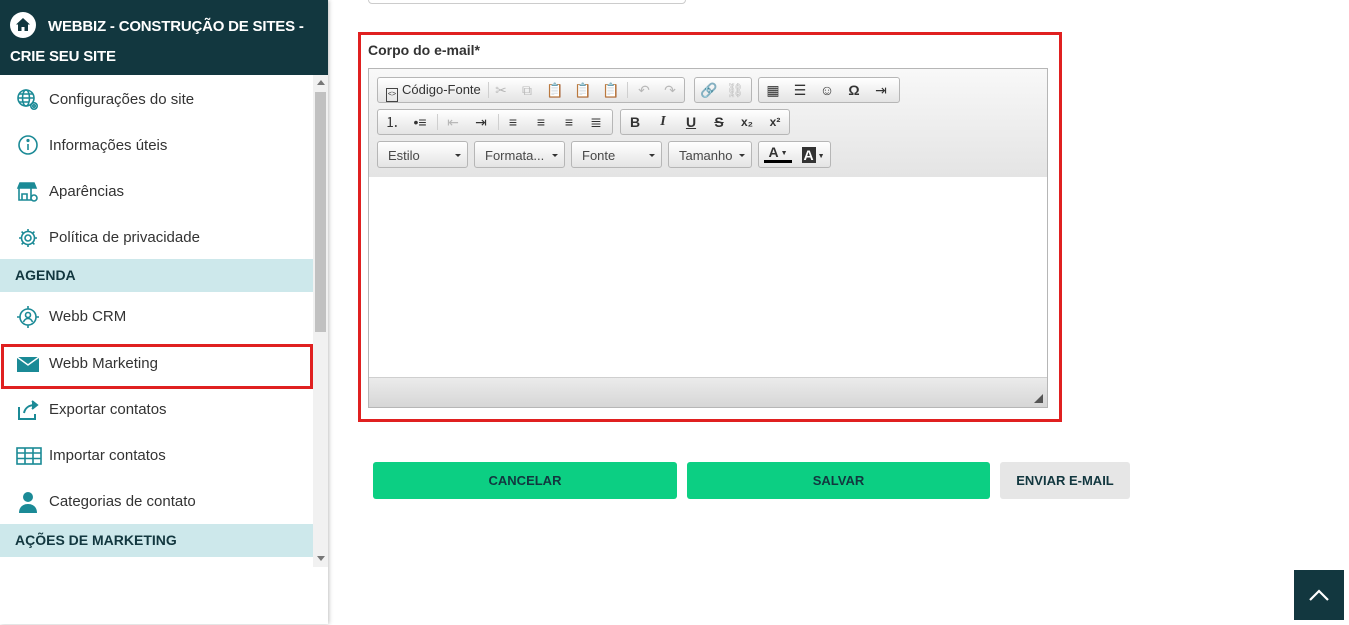 The height and width of the screenshot is (625, 1349). Describe the element at coordinates (28, 100) in the screenshot. I see `globe-gear-icon` at that location.